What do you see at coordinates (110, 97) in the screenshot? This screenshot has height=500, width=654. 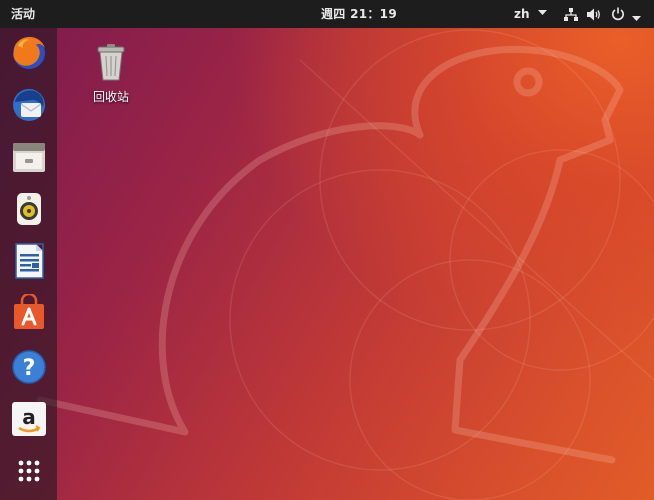 I see `trash-label: 回收站` at bounding box center [110, 97].